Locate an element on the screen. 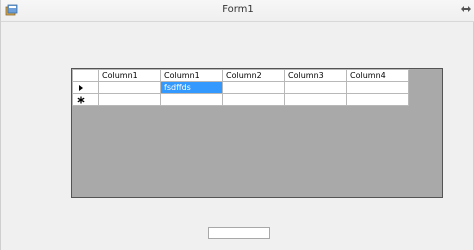  column-header: Column4 is located at coordinates (377, 75).